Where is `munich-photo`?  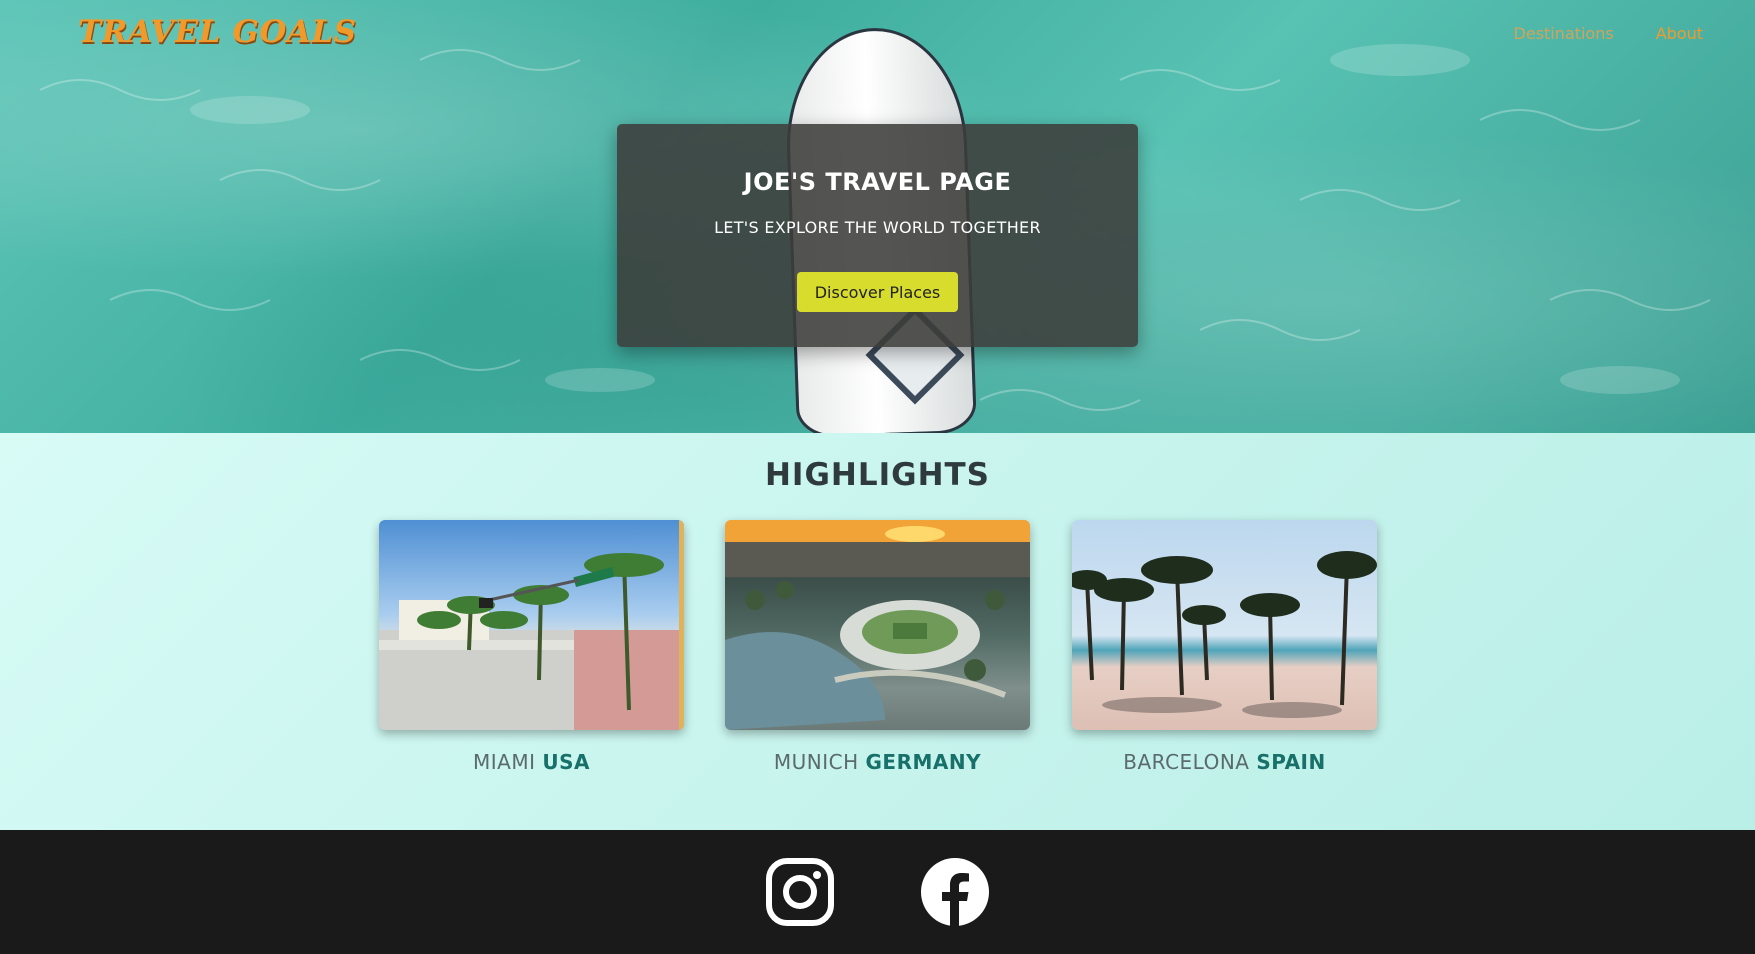
munich-photo is located at coordinates (877, 625).